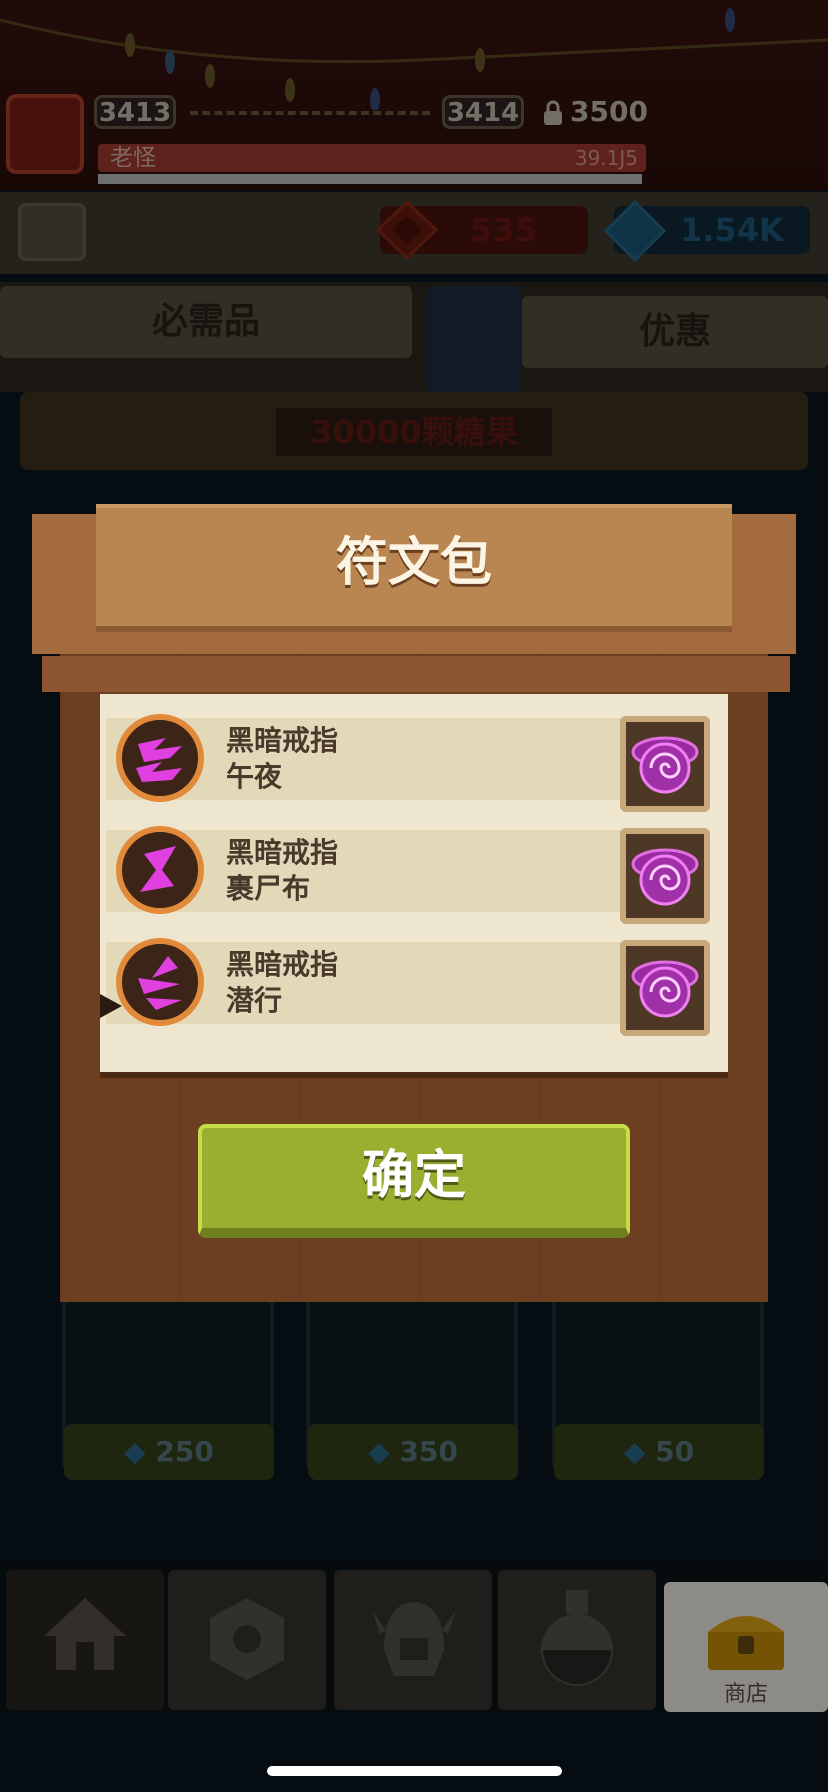 The height and width of the screenshot is (1792, 828). Describe the element at coordinates (254, 776) in the screenshot. I see `rune-name: 午夜` at that location.